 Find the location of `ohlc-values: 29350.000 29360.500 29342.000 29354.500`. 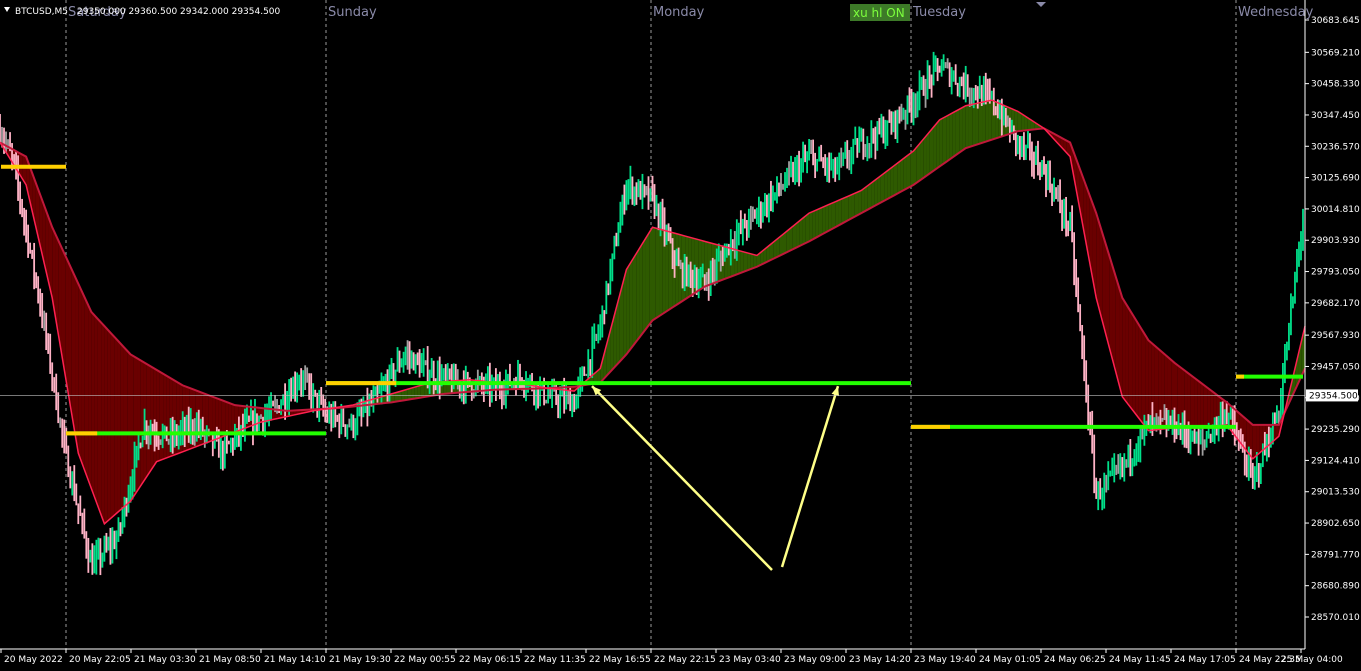

ohlc-values: 29350.000 29360.500 29342.000 29354.500 is located at coordinates (179, 12).